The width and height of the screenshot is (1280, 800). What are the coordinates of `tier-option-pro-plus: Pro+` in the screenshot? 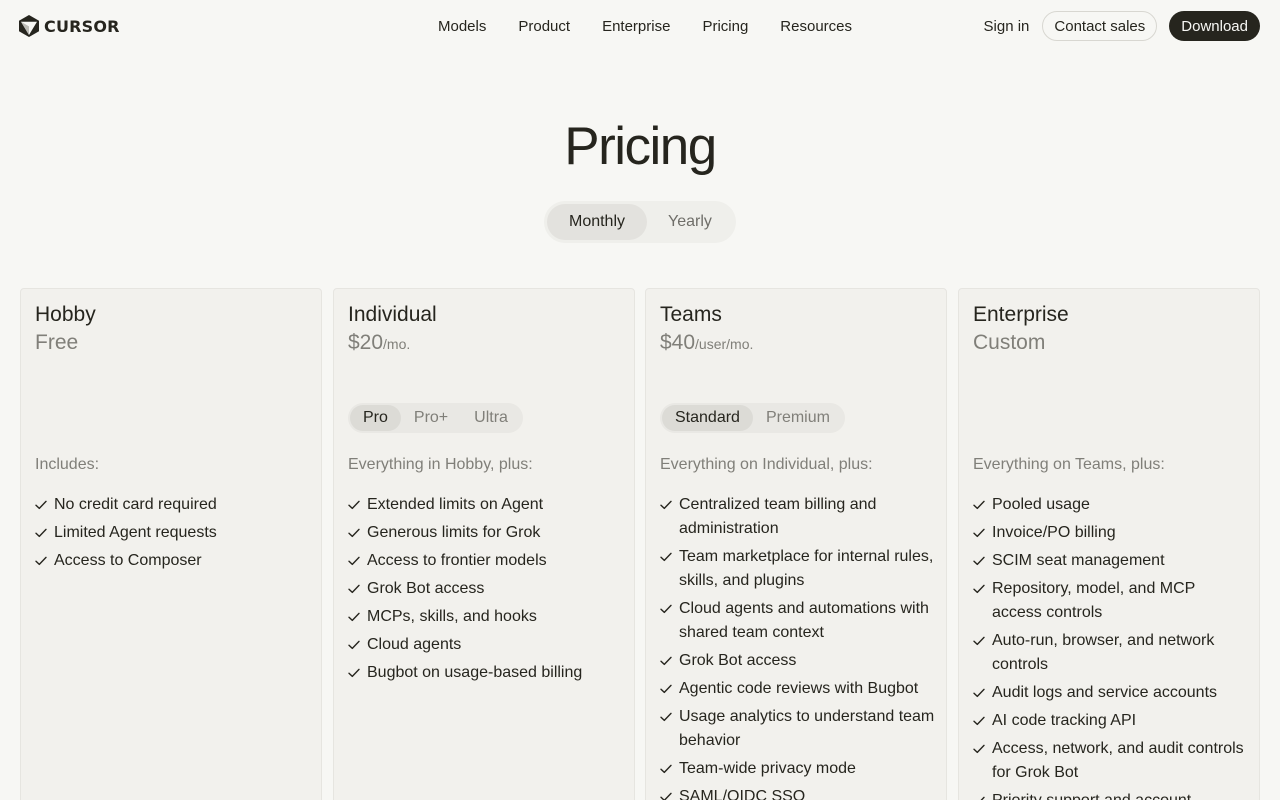 It's located at (431, 418).